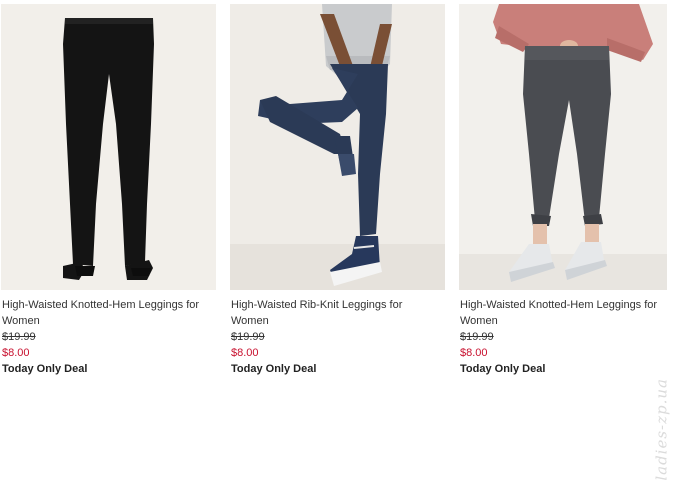 The width and height of the screenshot is (675, 481). What do you see at coordinates (337, 313) in the screenshot?
I see `product-name: High-Waisted Rib-Knit Leggings for Women` at bounding box center [337, 313].